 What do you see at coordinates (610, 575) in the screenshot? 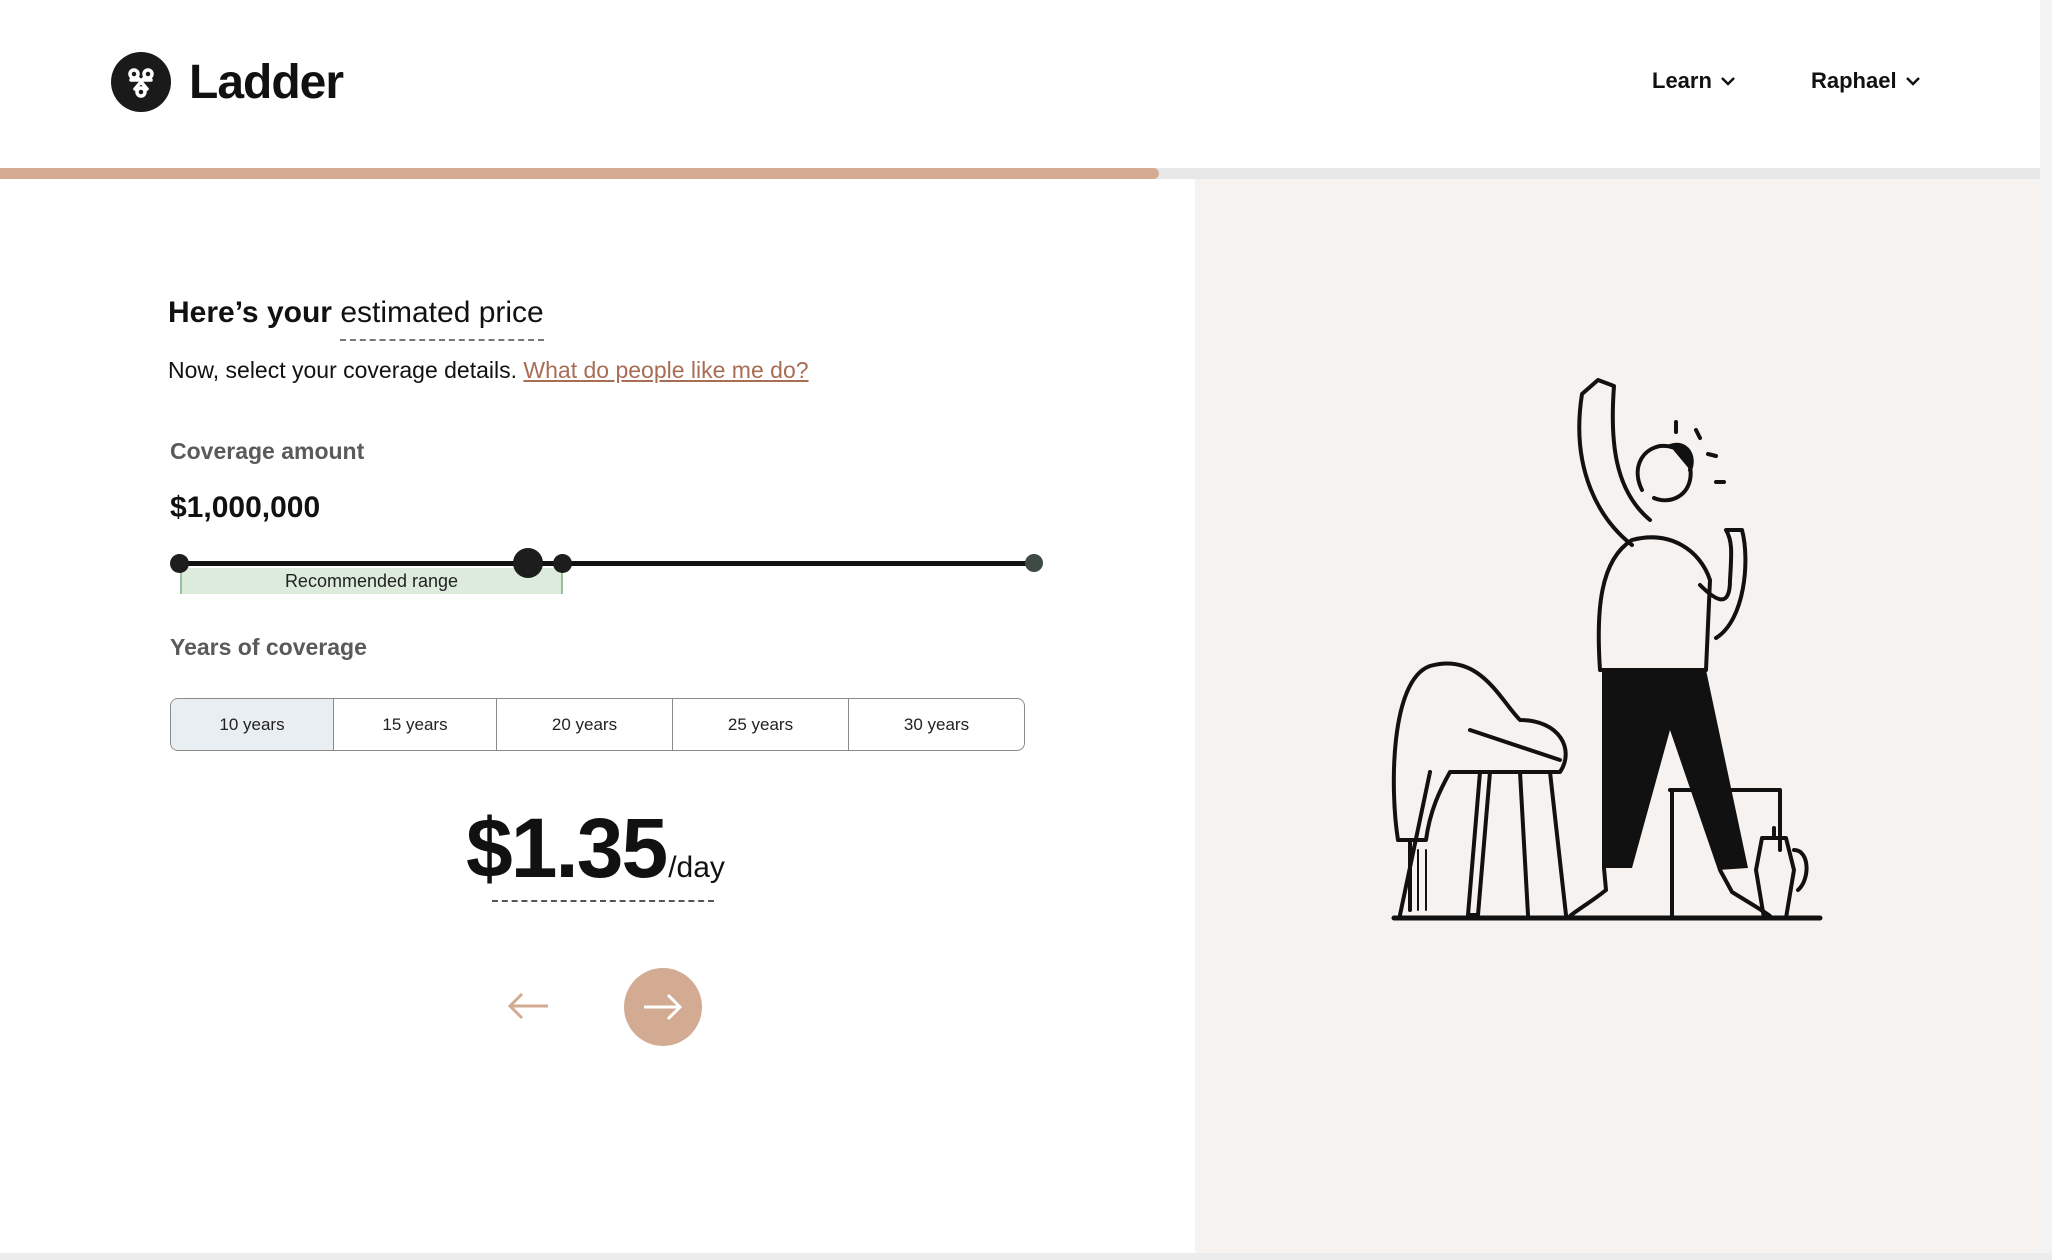
I see `coverage-slider: Recommended range` at bounding box center [610, 575].